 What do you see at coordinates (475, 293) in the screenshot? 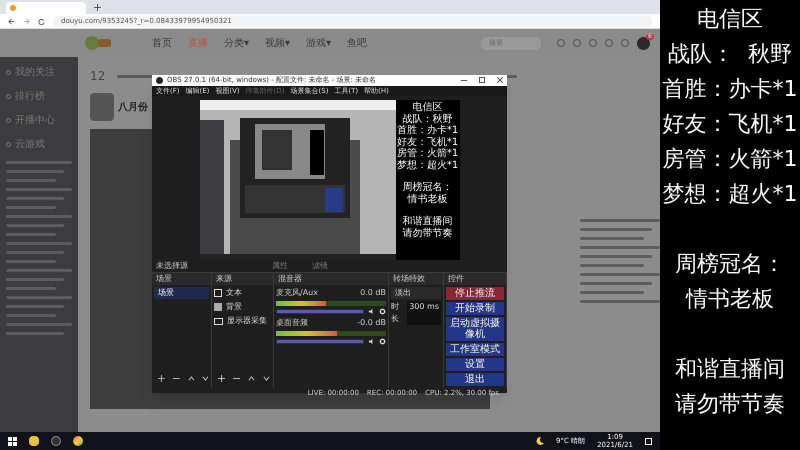
I see `control-button: 停止推流` at bounding box center [475, 293].